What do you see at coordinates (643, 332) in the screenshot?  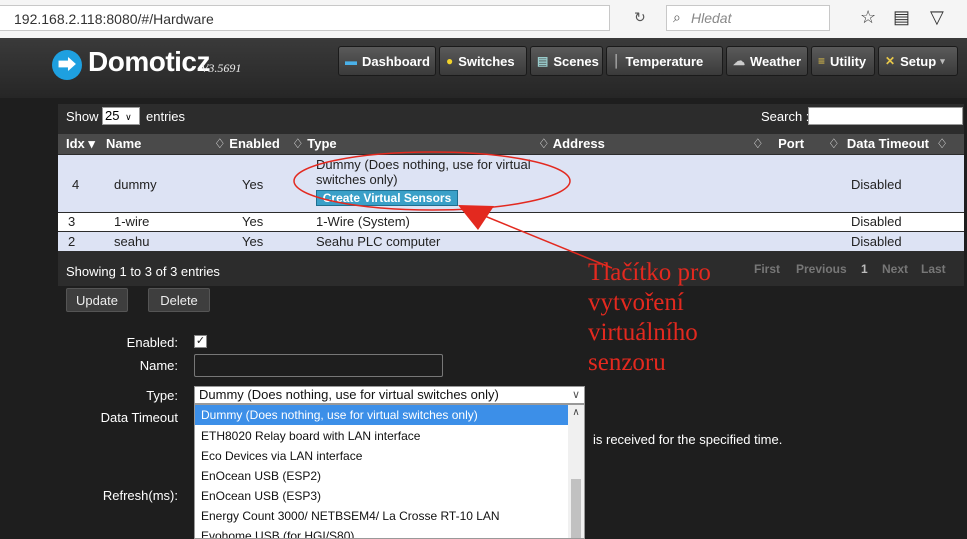 I see `annotation-line: virtuálního` at bounding box center [643, 332].